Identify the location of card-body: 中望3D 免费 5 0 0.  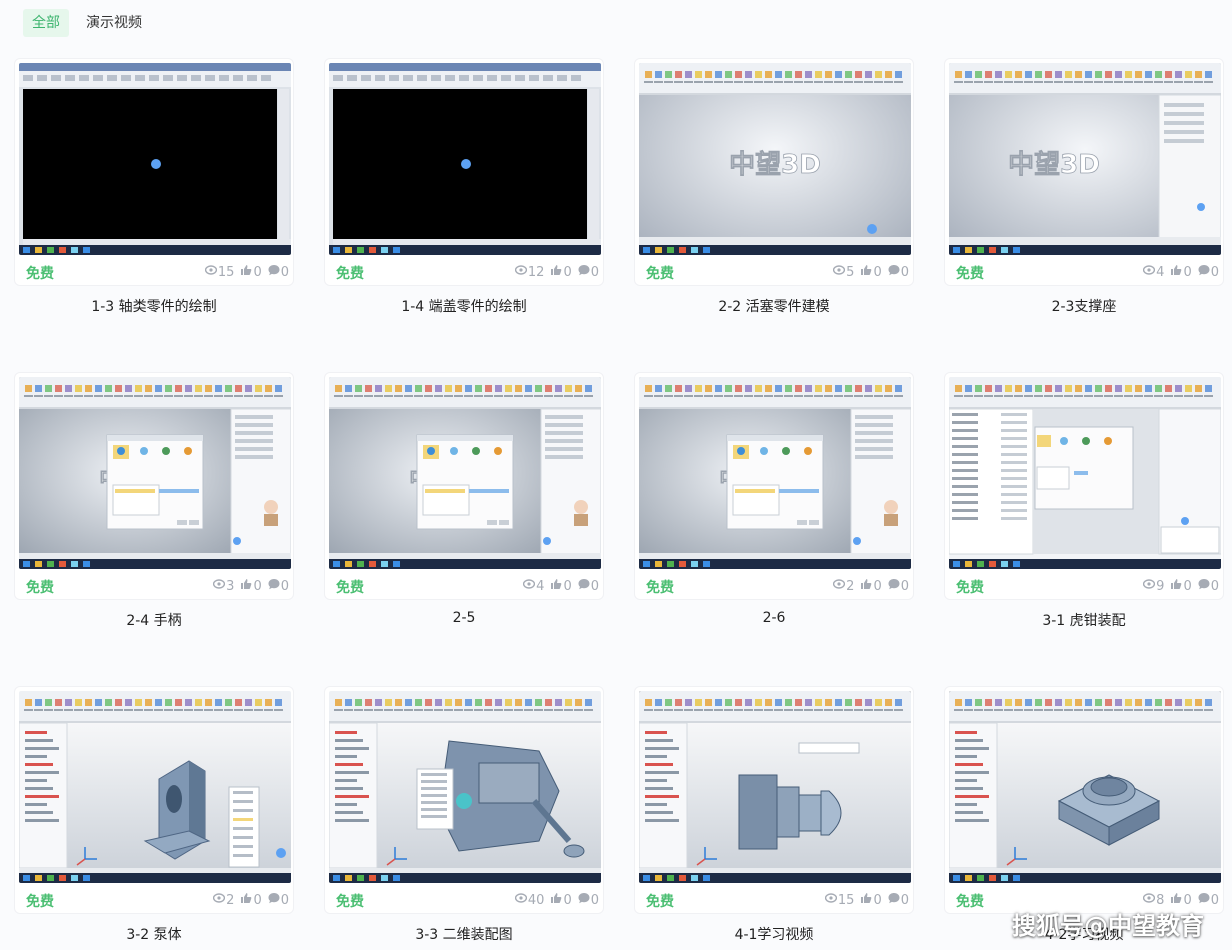
(774, 172).